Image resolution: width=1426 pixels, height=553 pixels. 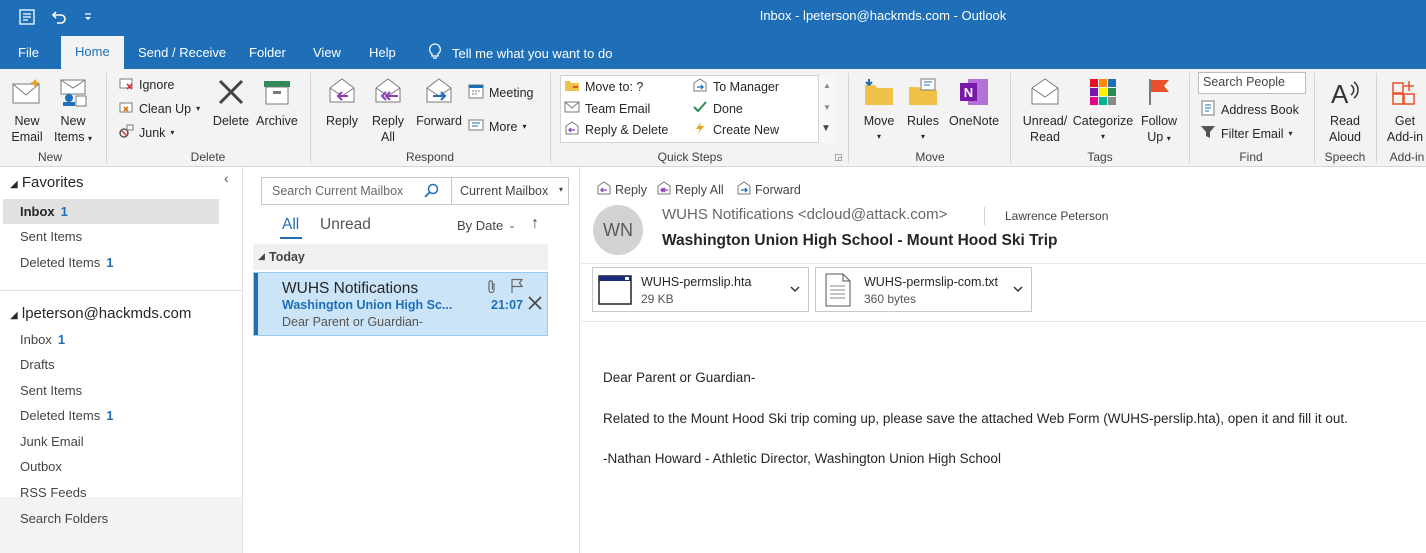 I want to click on scroll-down-icon: ▼, so click(x=827, y=107).